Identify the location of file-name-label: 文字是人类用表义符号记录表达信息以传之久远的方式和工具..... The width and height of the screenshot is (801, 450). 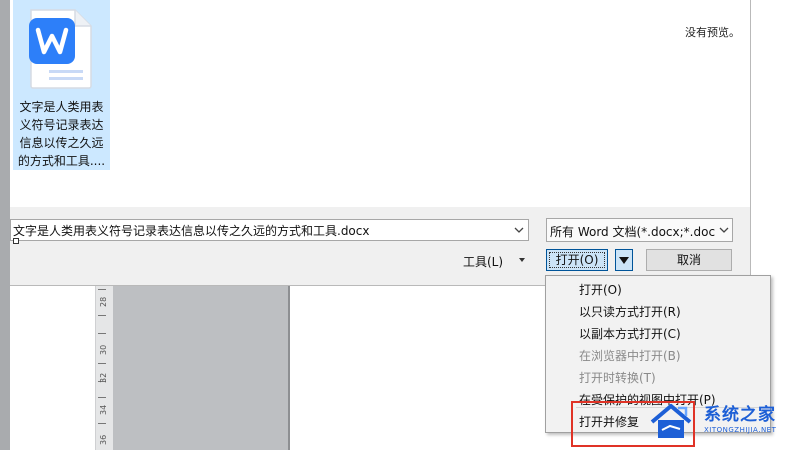
(61, 134).